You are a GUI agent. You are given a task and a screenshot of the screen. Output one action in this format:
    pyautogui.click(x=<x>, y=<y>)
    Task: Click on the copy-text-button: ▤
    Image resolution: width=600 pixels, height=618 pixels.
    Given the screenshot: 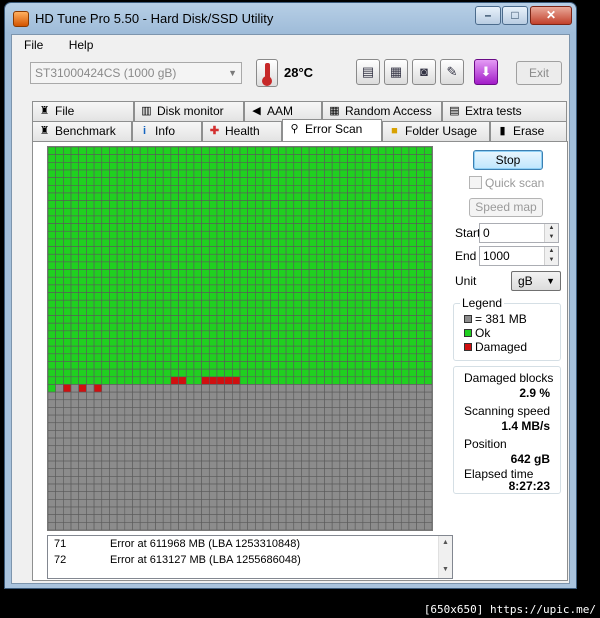 What is the action you would take?
    pyautogui.click(x=368, y=72)
    